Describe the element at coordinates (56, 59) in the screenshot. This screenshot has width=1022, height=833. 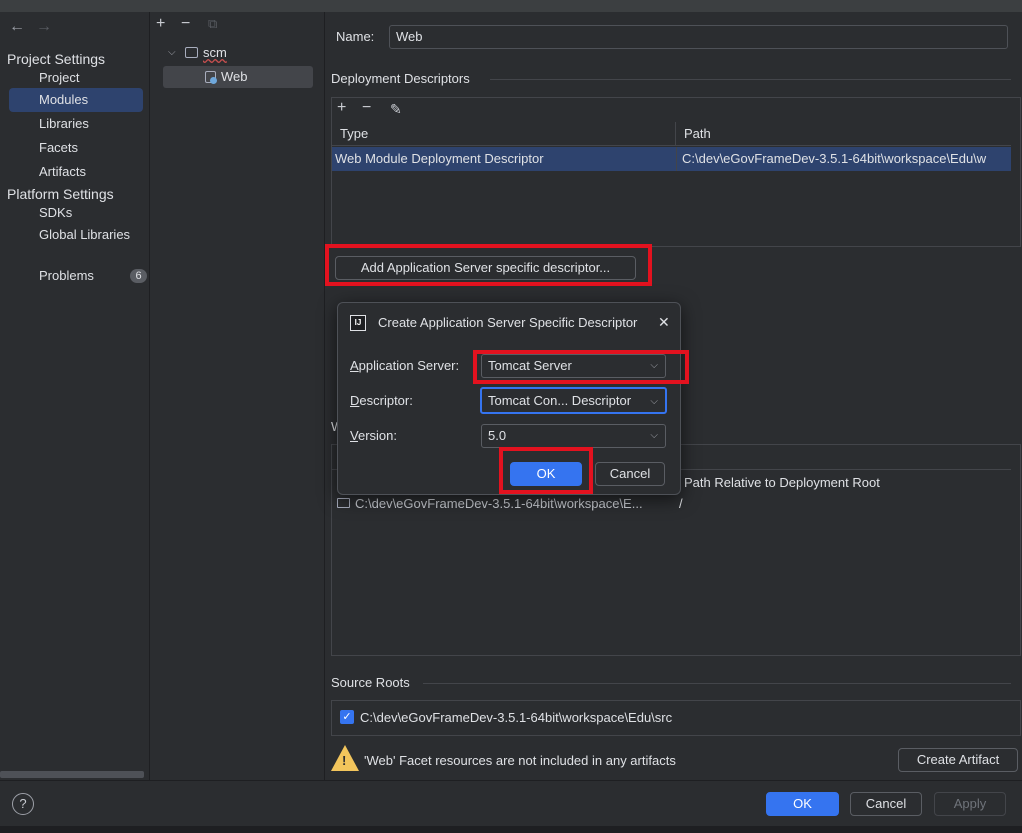
I see `project-settings-heading: Project Settings` at that location.